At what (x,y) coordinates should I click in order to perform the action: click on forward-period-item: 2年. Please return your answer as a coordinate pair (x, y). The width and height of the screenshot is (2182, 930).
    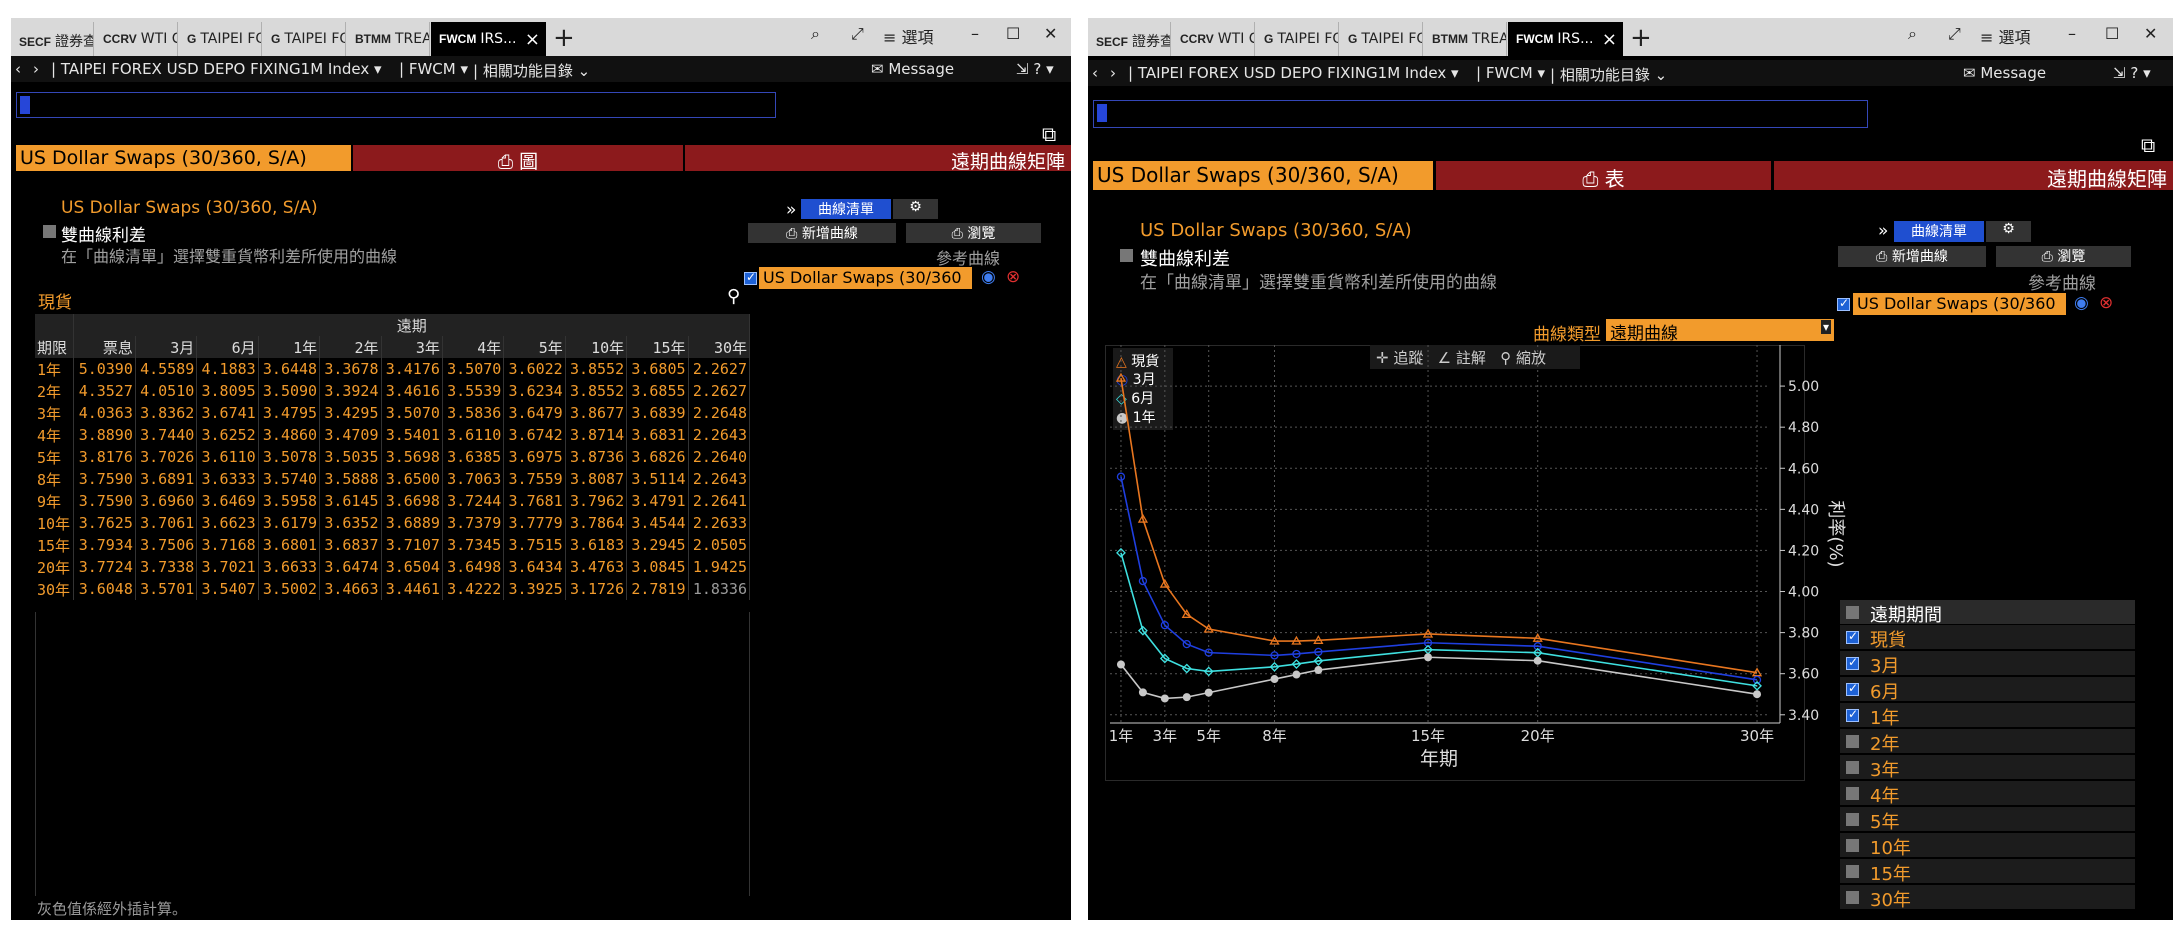
    Looking at the image, I should click on (1987, 742).